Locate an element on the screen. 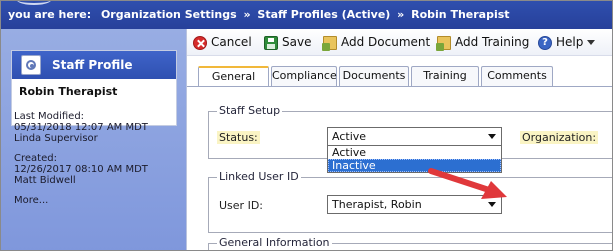 The height and width of the screenshot is (251, 613). created-date: 12/26/2017 08:10 AM MDT is located at coordinates (81, 169).